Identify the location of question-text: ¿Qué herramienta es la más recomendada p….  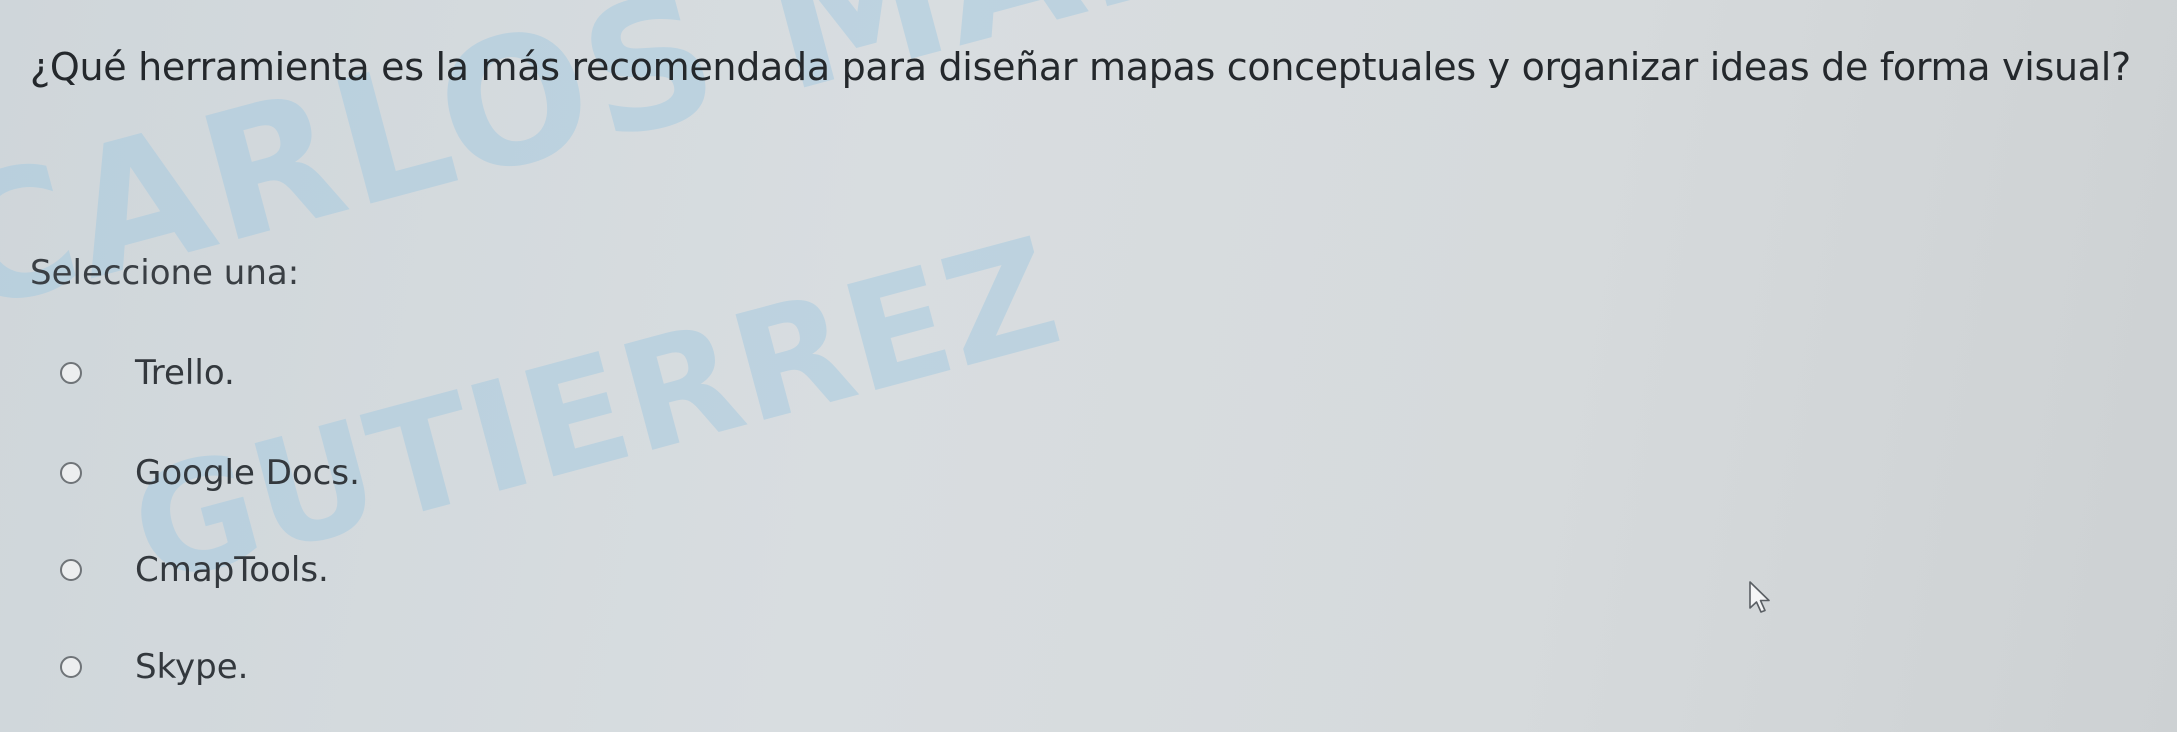
(1080, 67).